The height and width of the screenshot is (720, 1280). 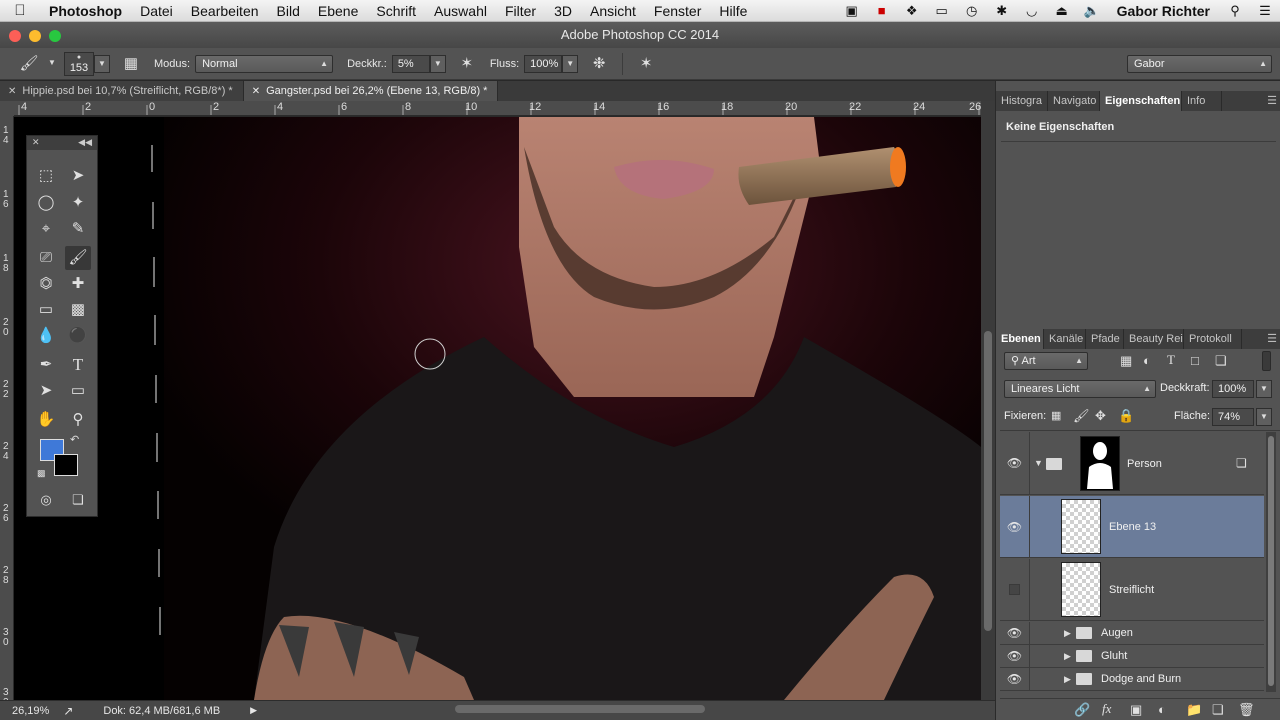 What do you see at coordinates (1194, 710) in the screenshot?
I see `new-group-icon: 📁` at bounding box center [1194, 710].